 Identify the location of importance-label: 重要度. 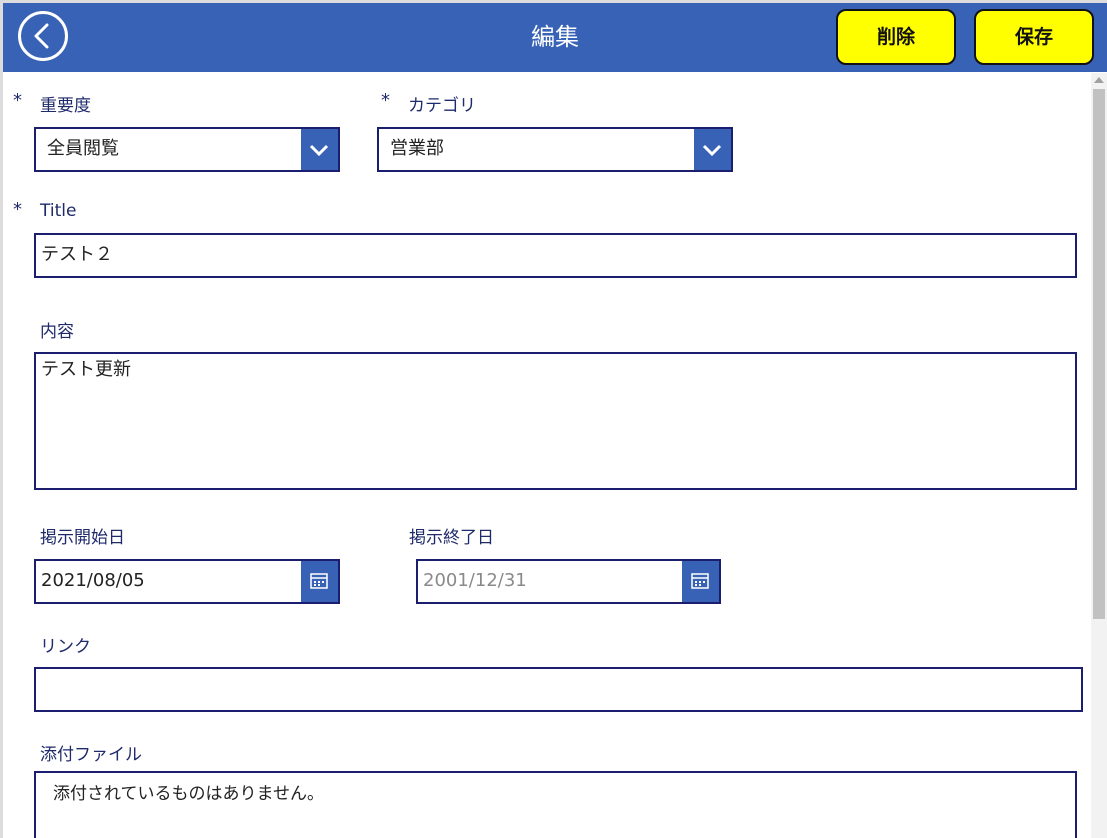
(65, 106).